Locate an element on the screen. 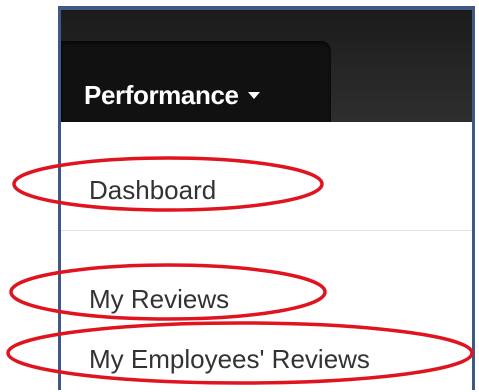  performance-menu-label: Performance is located at coordinates (161, 95).